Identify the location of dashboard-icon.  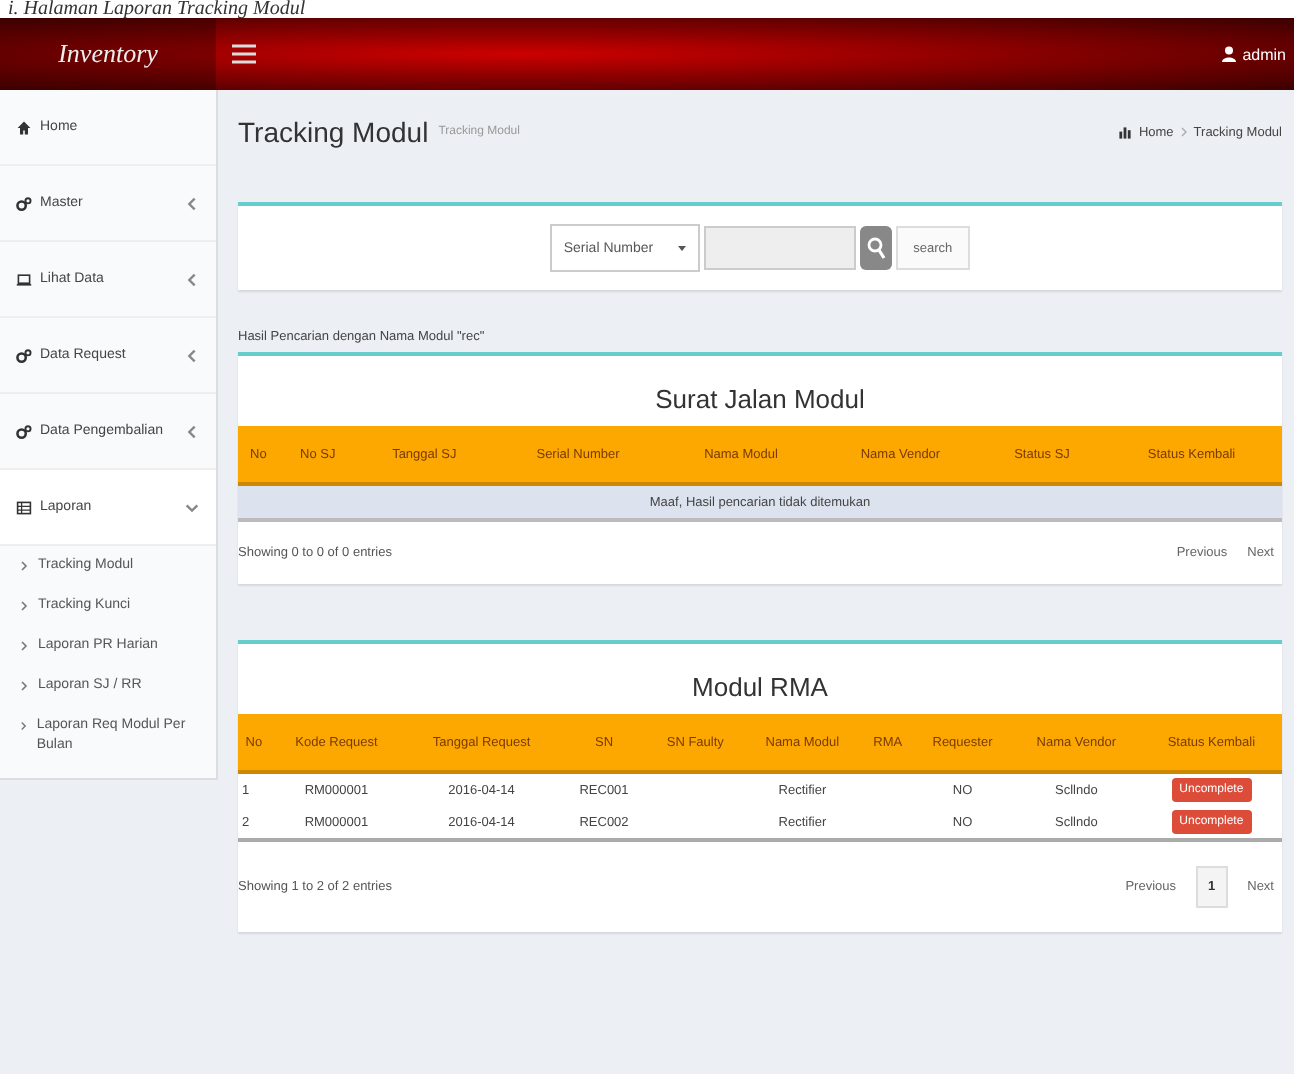
(1125, 132).